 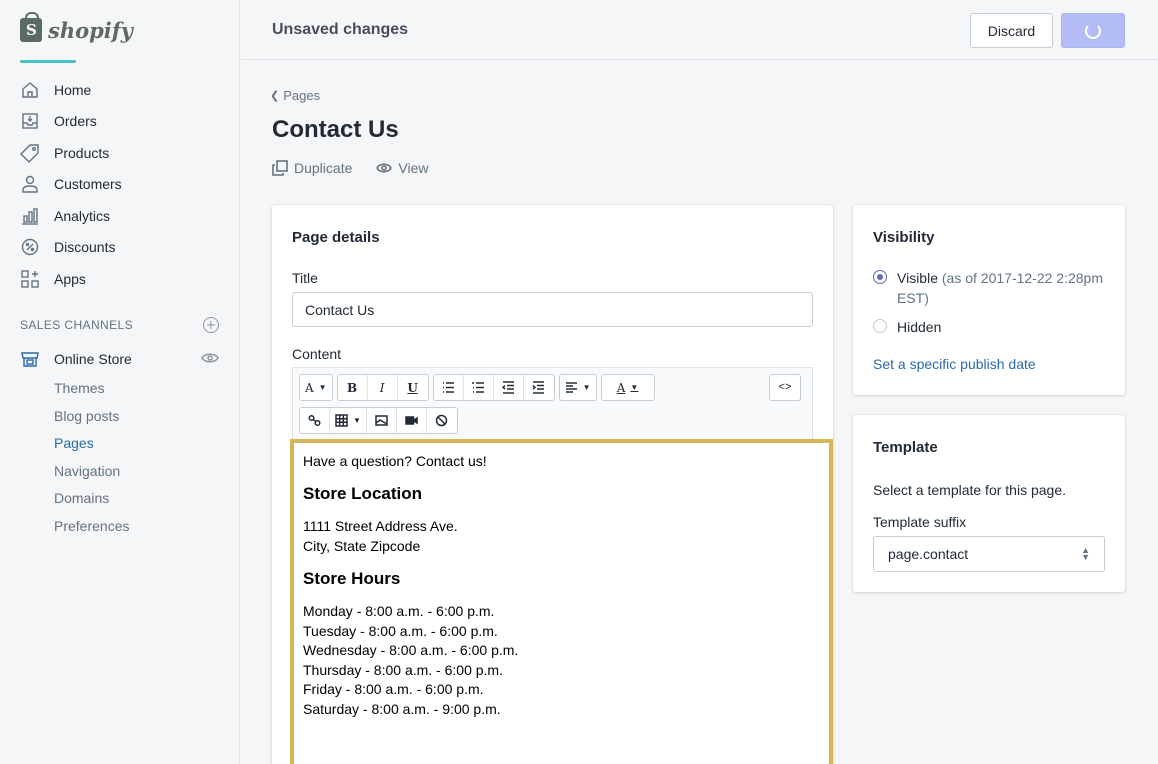 What do you see at coordinates (363, 493) in the screenshot?
I see `location-heading: Store Location` at bounding box center [363, 493].